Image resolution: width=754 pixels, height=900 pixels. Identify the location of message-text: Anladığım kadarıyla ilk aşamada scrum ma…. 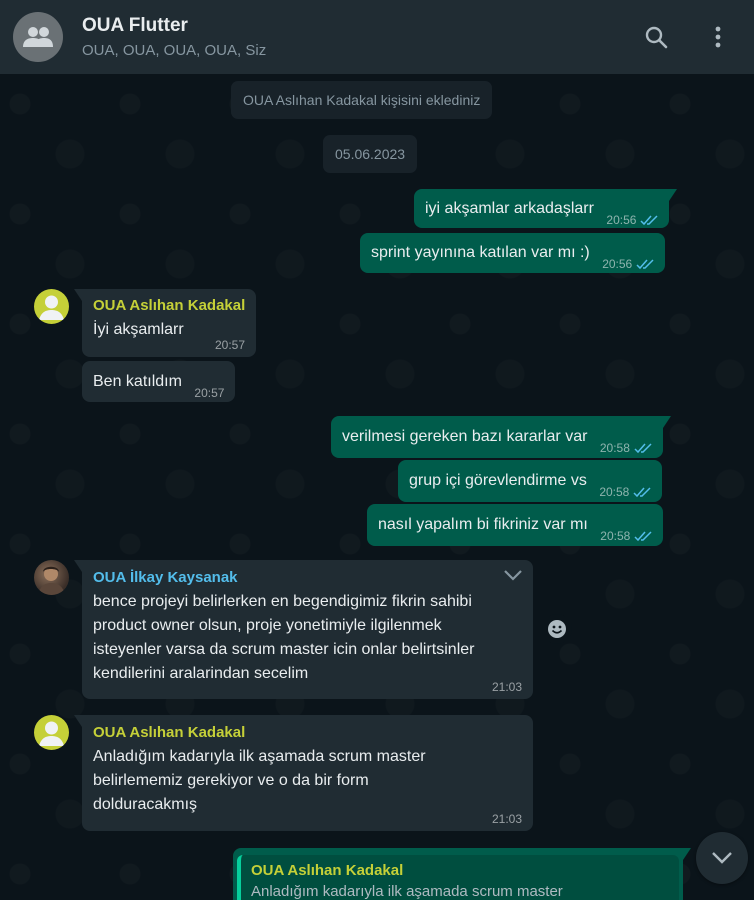
(307, 781).